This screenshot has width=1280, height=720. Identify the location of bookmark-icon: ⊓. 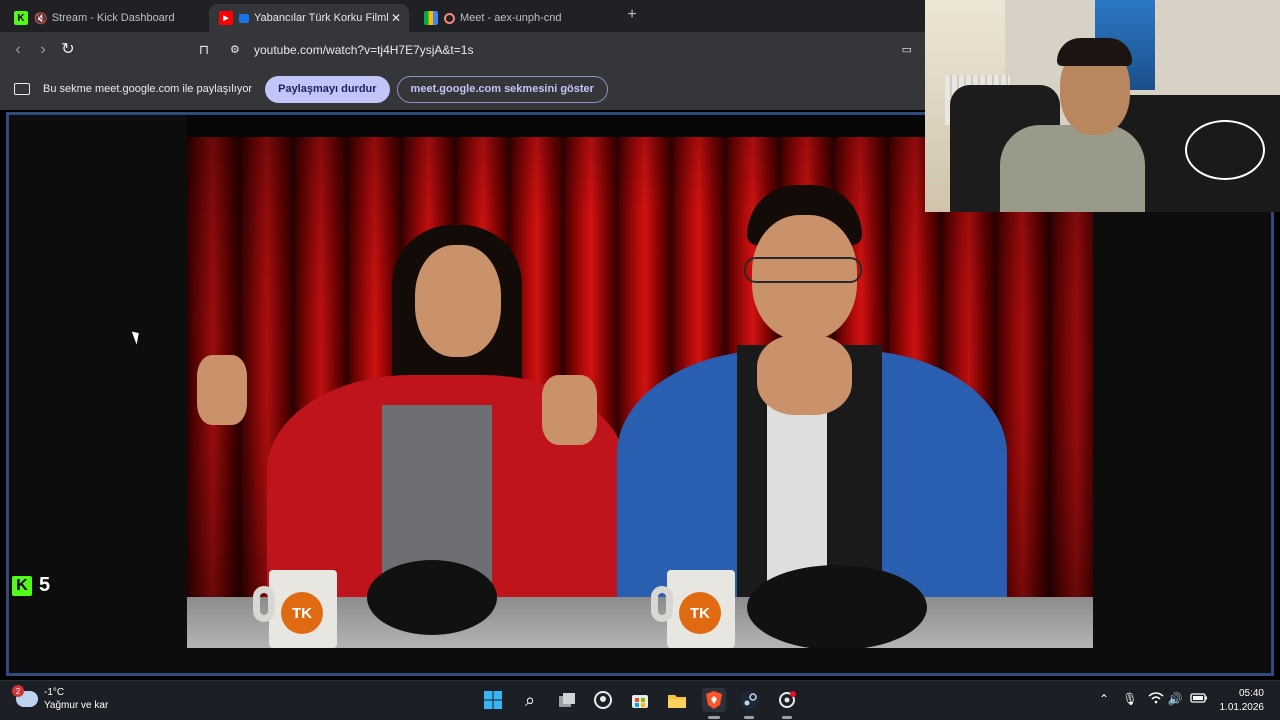
(204, 50).